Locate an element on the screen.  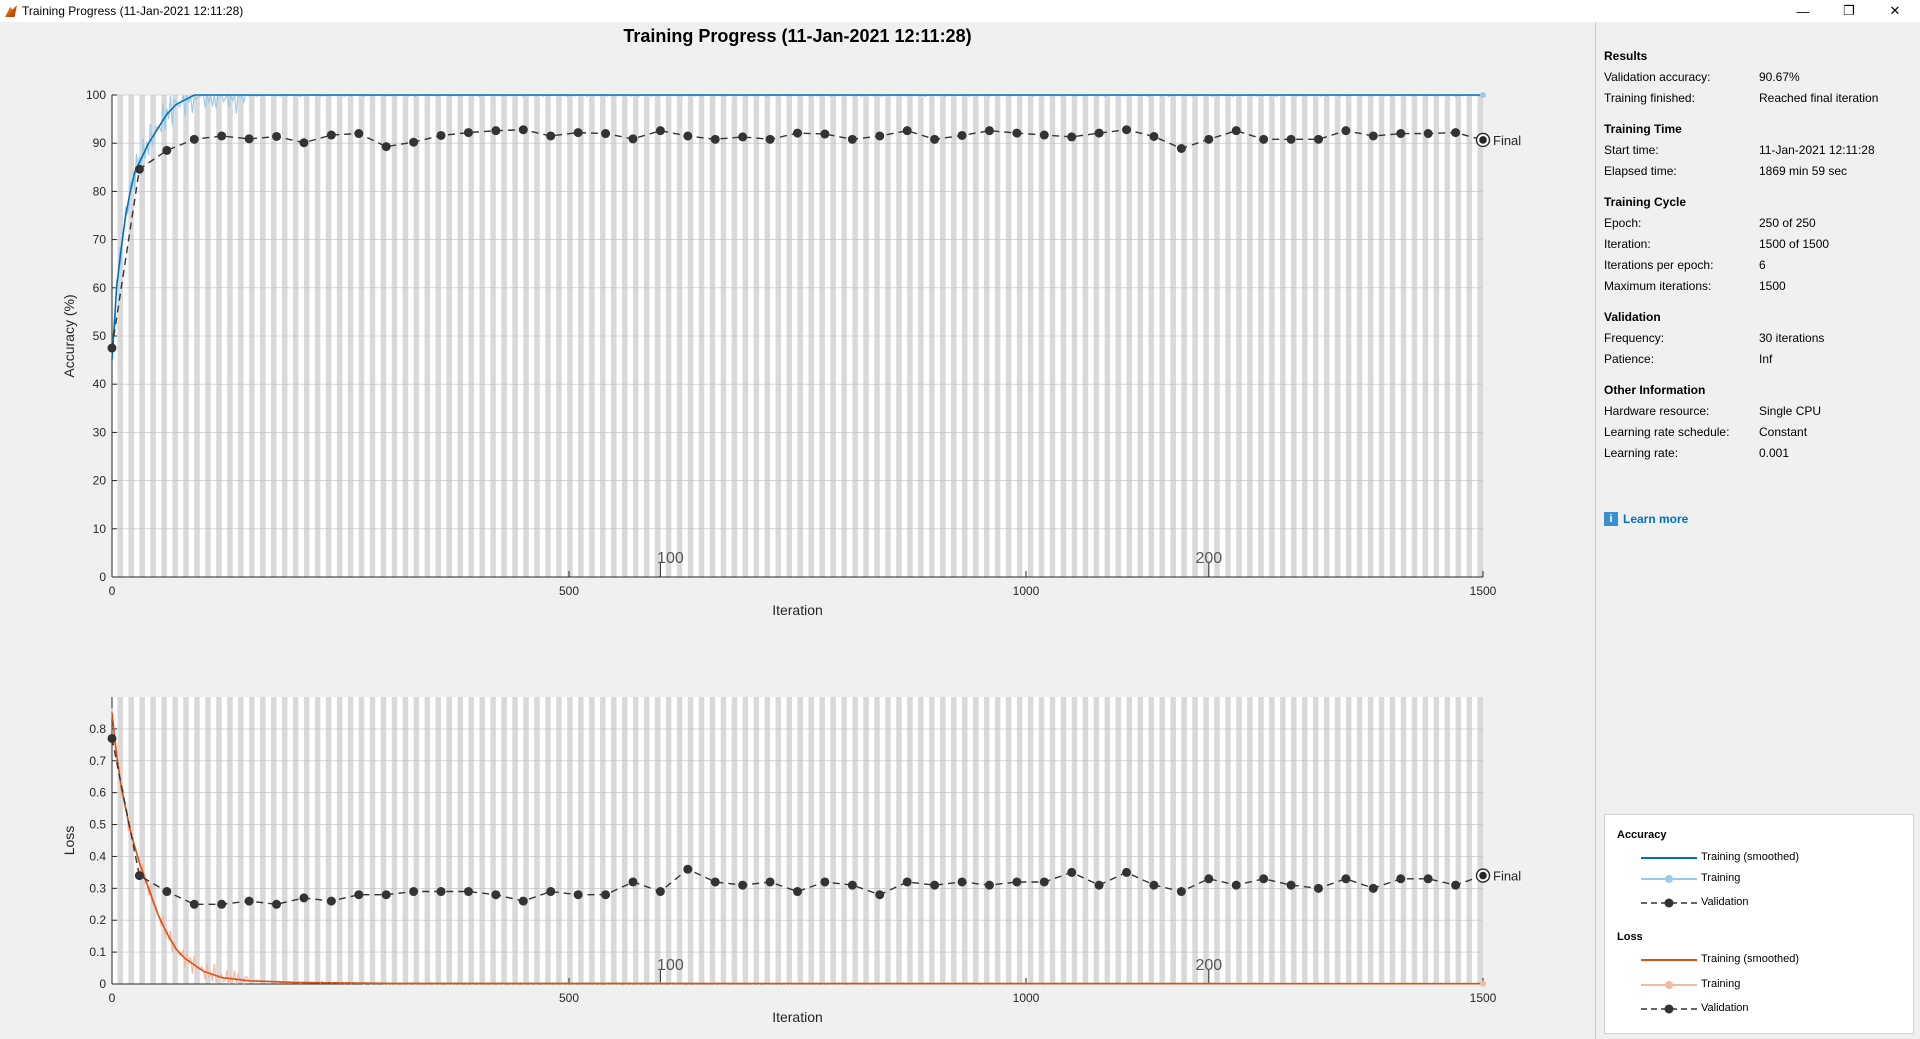
elapsed-time-label: Elapsed time: is located at coordinates (1640, 171).